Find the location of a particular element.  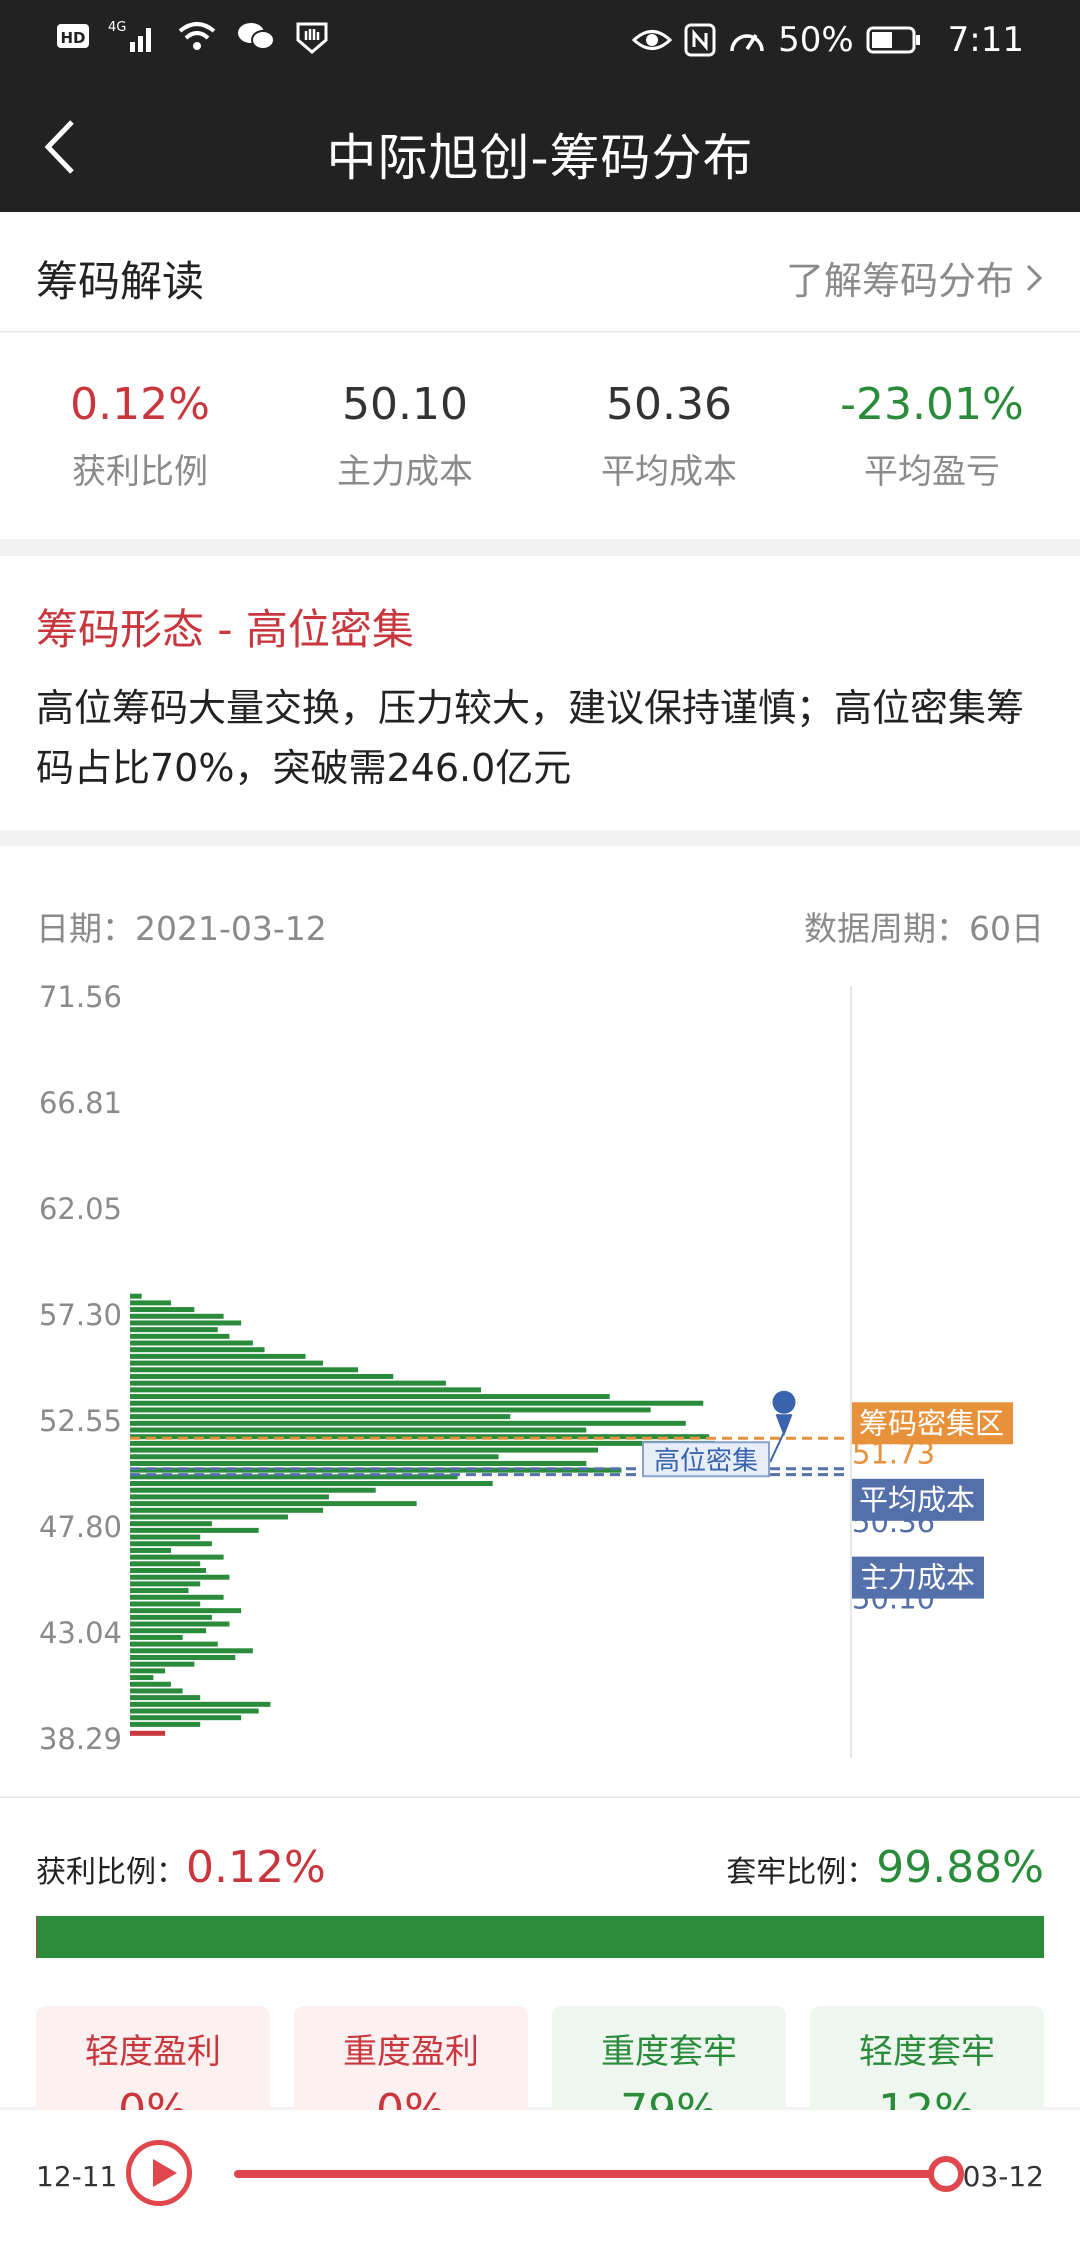

stat-value: 50.10 is located at coordinates (405, 404).